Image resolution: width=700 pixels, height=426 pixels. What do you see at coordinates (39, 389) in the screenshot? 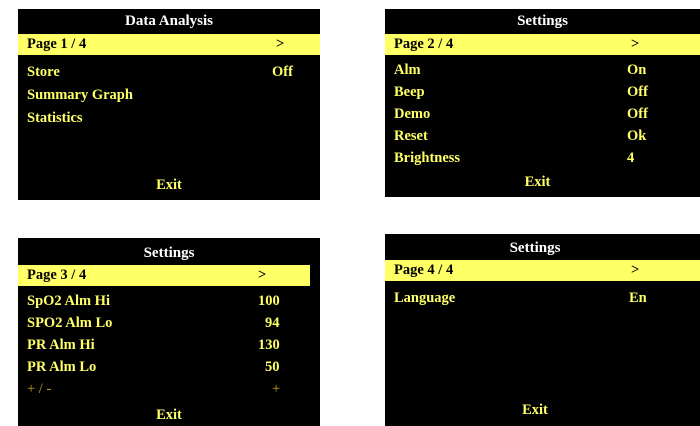
I see `adjust-label: + / -` at bounding box center [39, 389].